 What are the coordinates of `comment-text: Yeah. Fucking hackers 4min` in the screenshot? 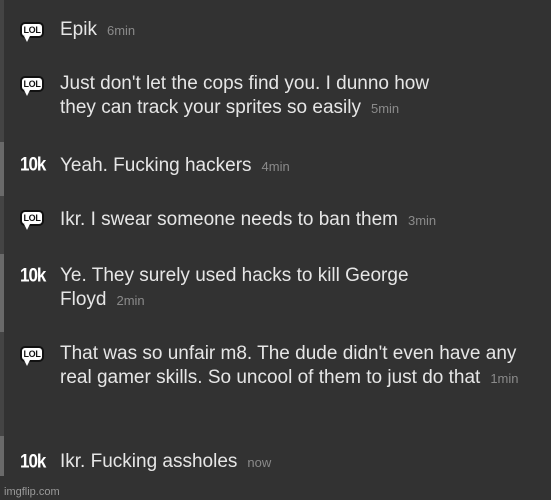 It's located at (175, 165).